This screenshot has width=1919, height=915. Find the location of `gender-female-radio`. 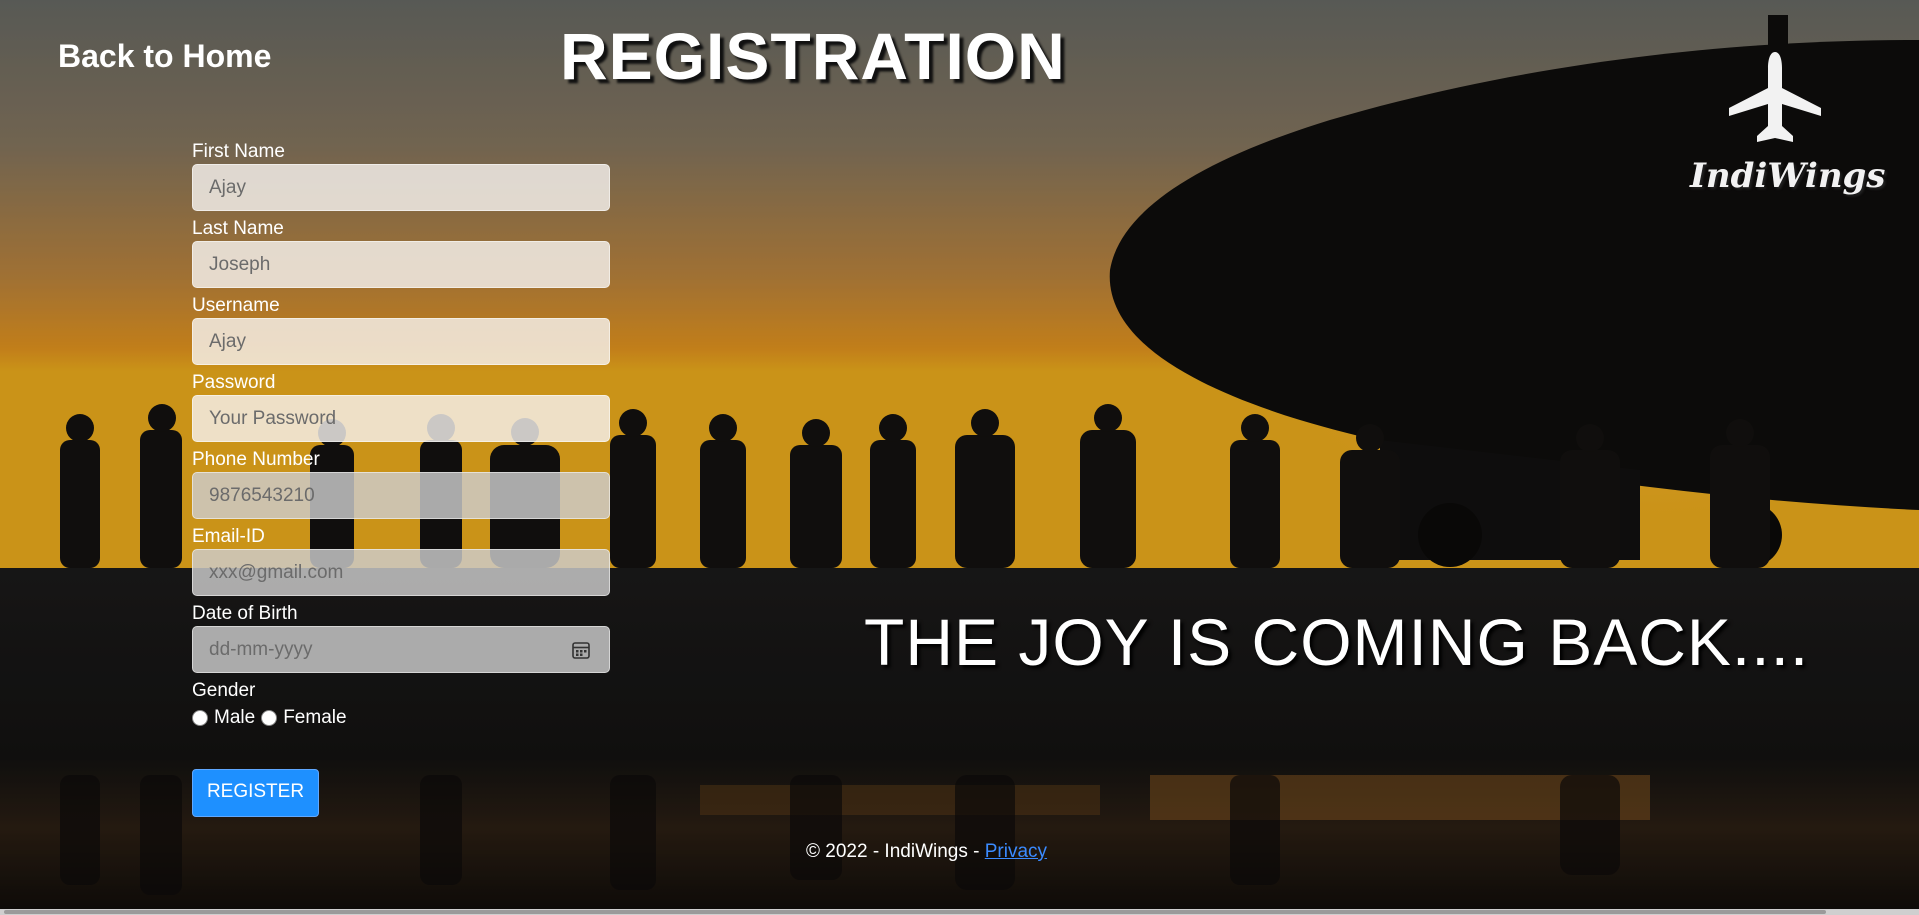

gender-female-radio is located at coordinates (269, 718).